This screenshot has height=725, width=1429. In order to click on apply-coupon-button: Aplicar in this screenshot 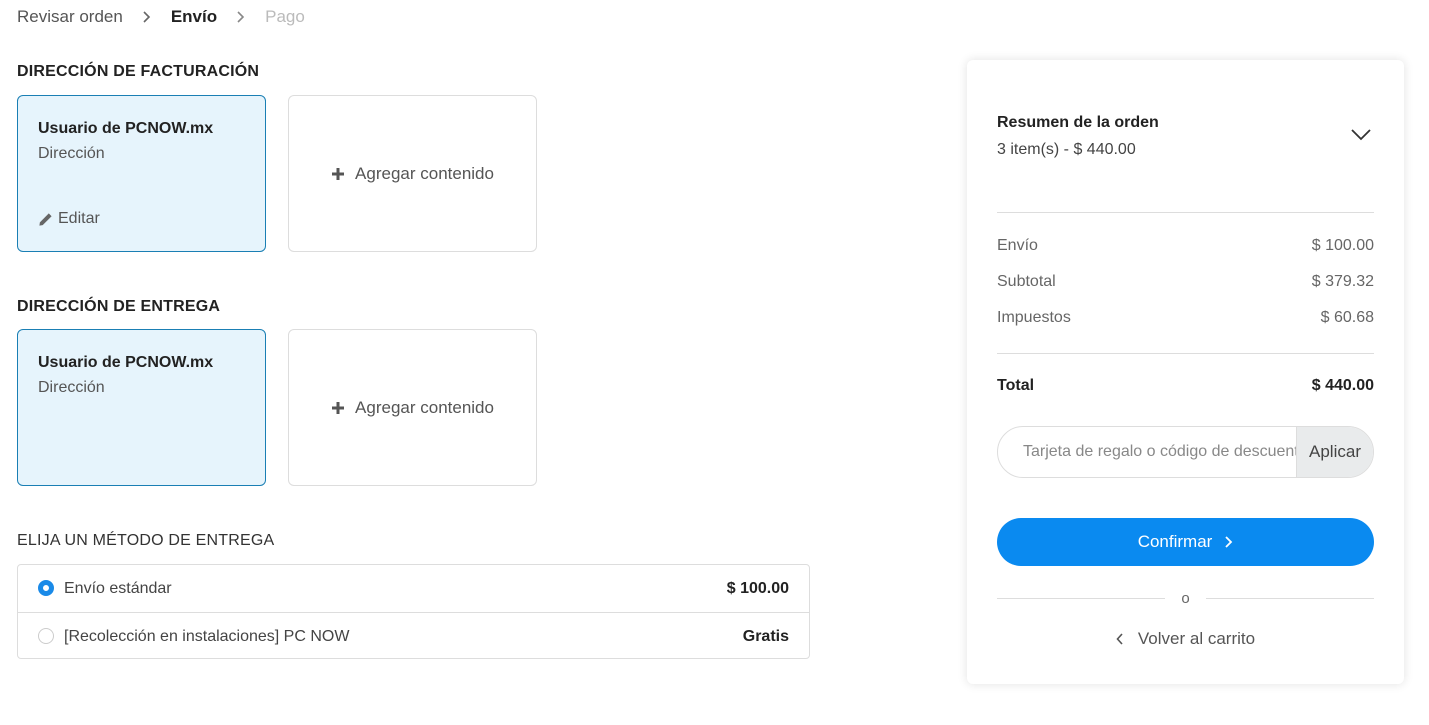, I will do `click(1334, 452)`.